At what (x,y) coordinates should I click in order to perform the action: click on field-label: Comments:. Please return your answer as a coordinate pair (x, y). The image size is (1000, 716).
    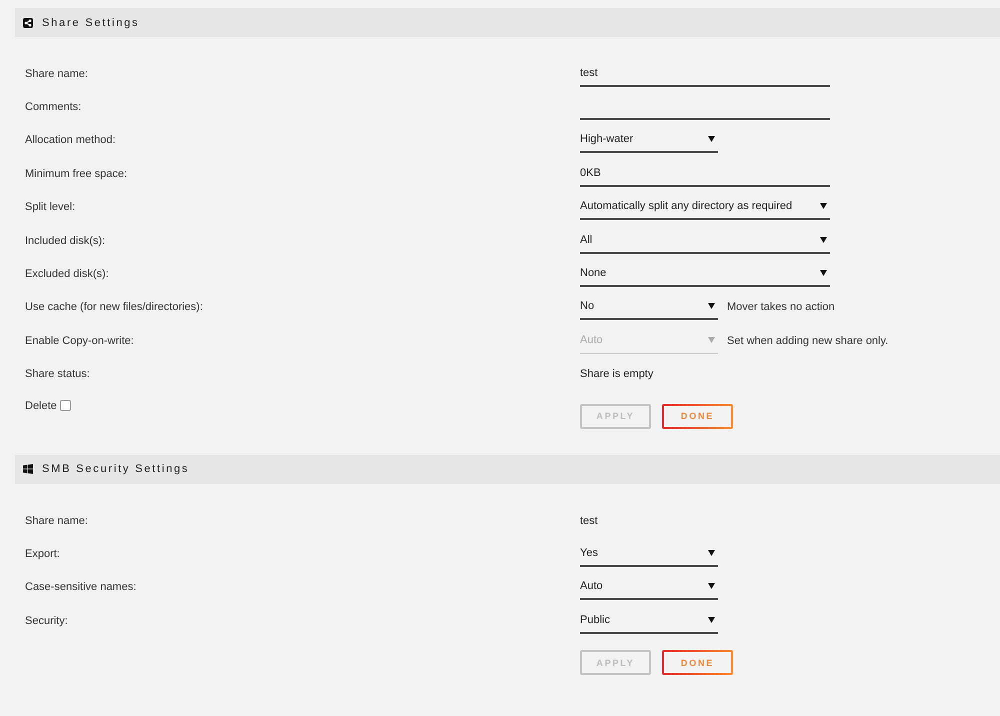
    Looking at the image, I should click on (53, 107).